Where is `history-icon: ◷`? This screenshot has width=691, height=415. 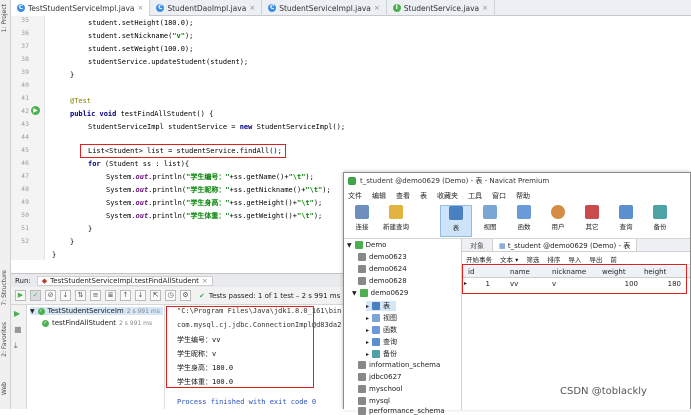 history-icon: ◷ is located at coordinates (170, 295).